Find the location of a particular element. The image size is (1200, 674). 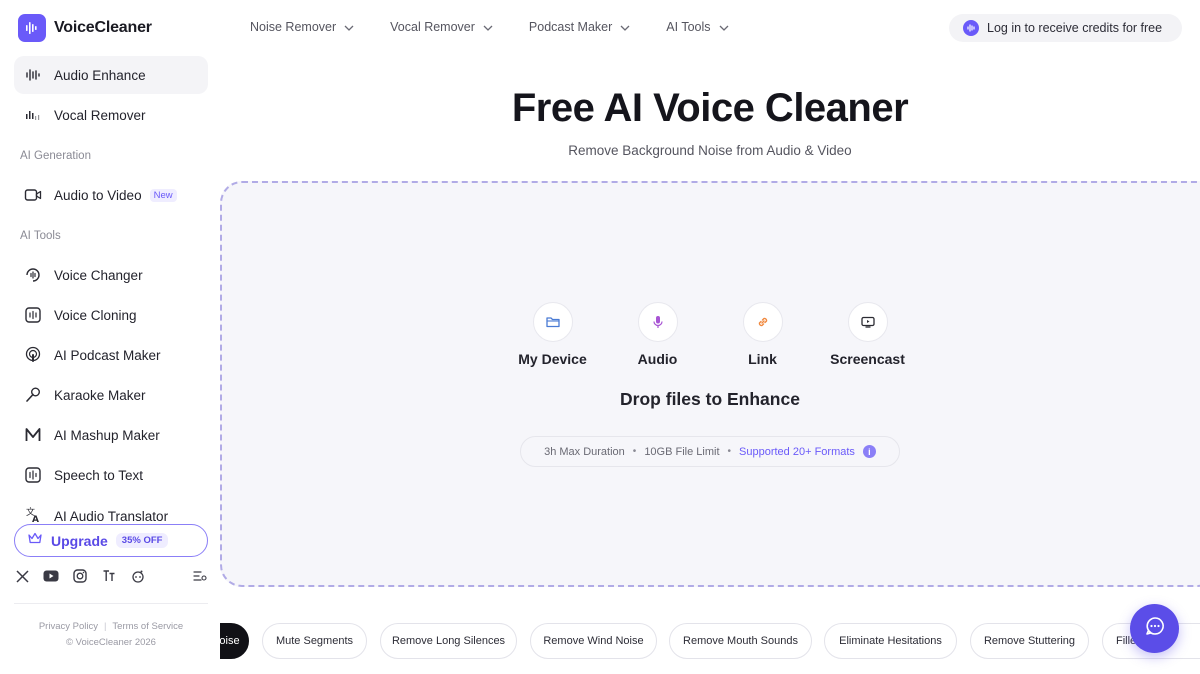

source-label: My Device is located at coordinates (552, 359).